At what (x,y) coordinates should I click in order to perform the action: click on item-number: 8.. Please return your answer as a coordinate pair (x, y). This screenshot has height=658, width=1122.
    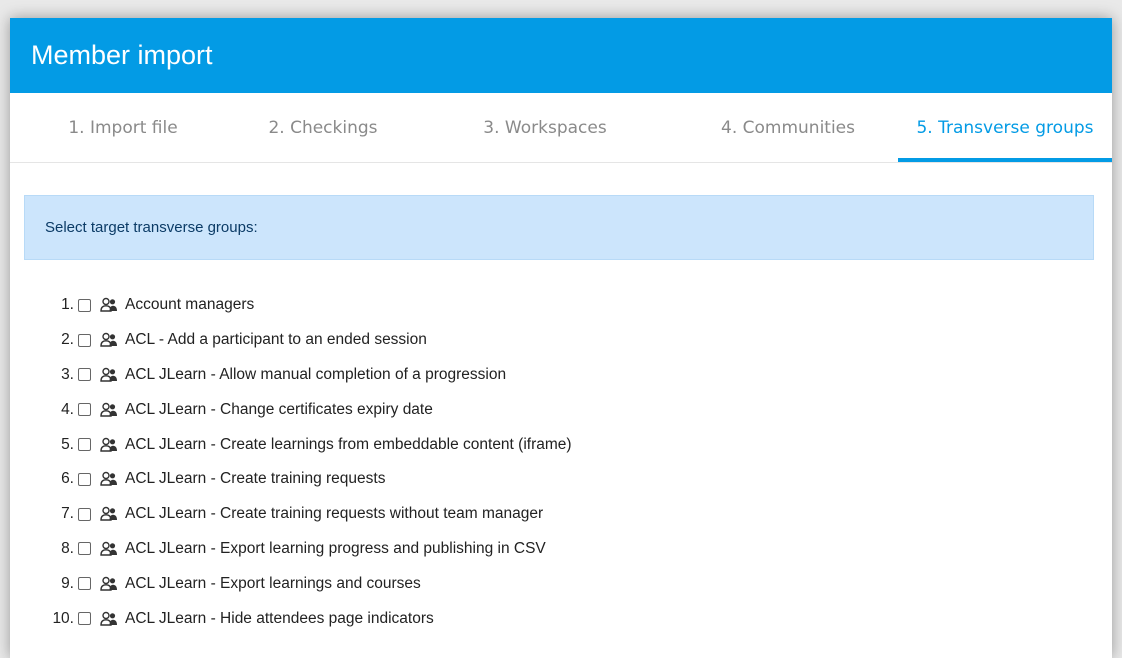
    Looking at the image, I should click on (67, 548).